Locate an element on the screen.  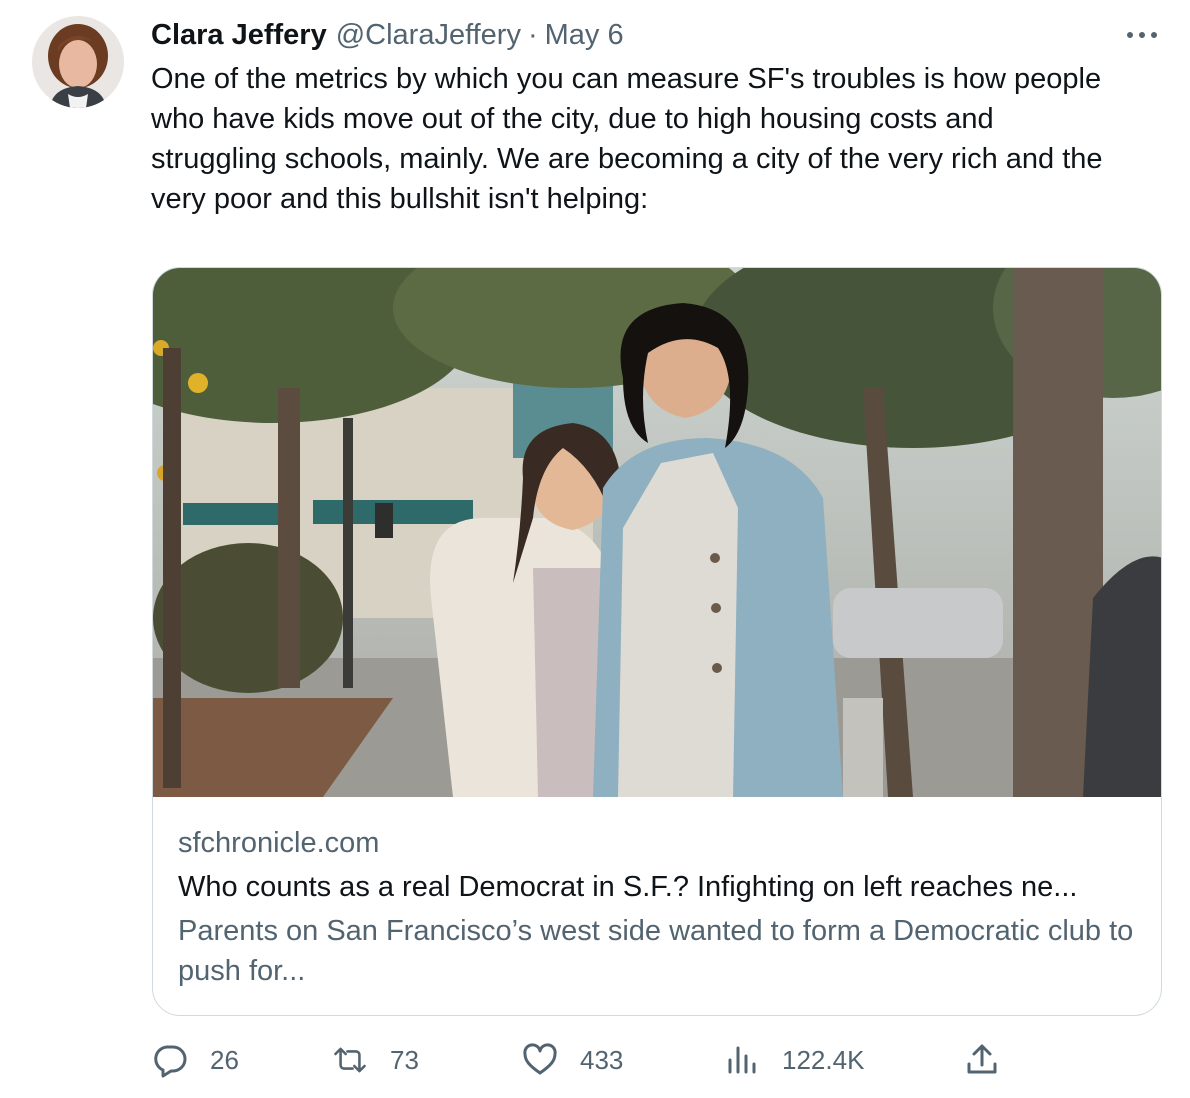
heart-icon is located at coordinates (540, 1060).